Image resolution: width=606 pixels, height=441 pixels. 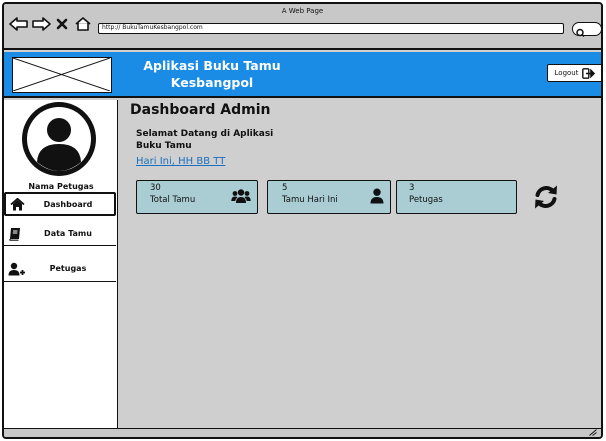 I want to click on stat-card-total-tamu: 30 Total Tamu, so click(x=197, y=197).